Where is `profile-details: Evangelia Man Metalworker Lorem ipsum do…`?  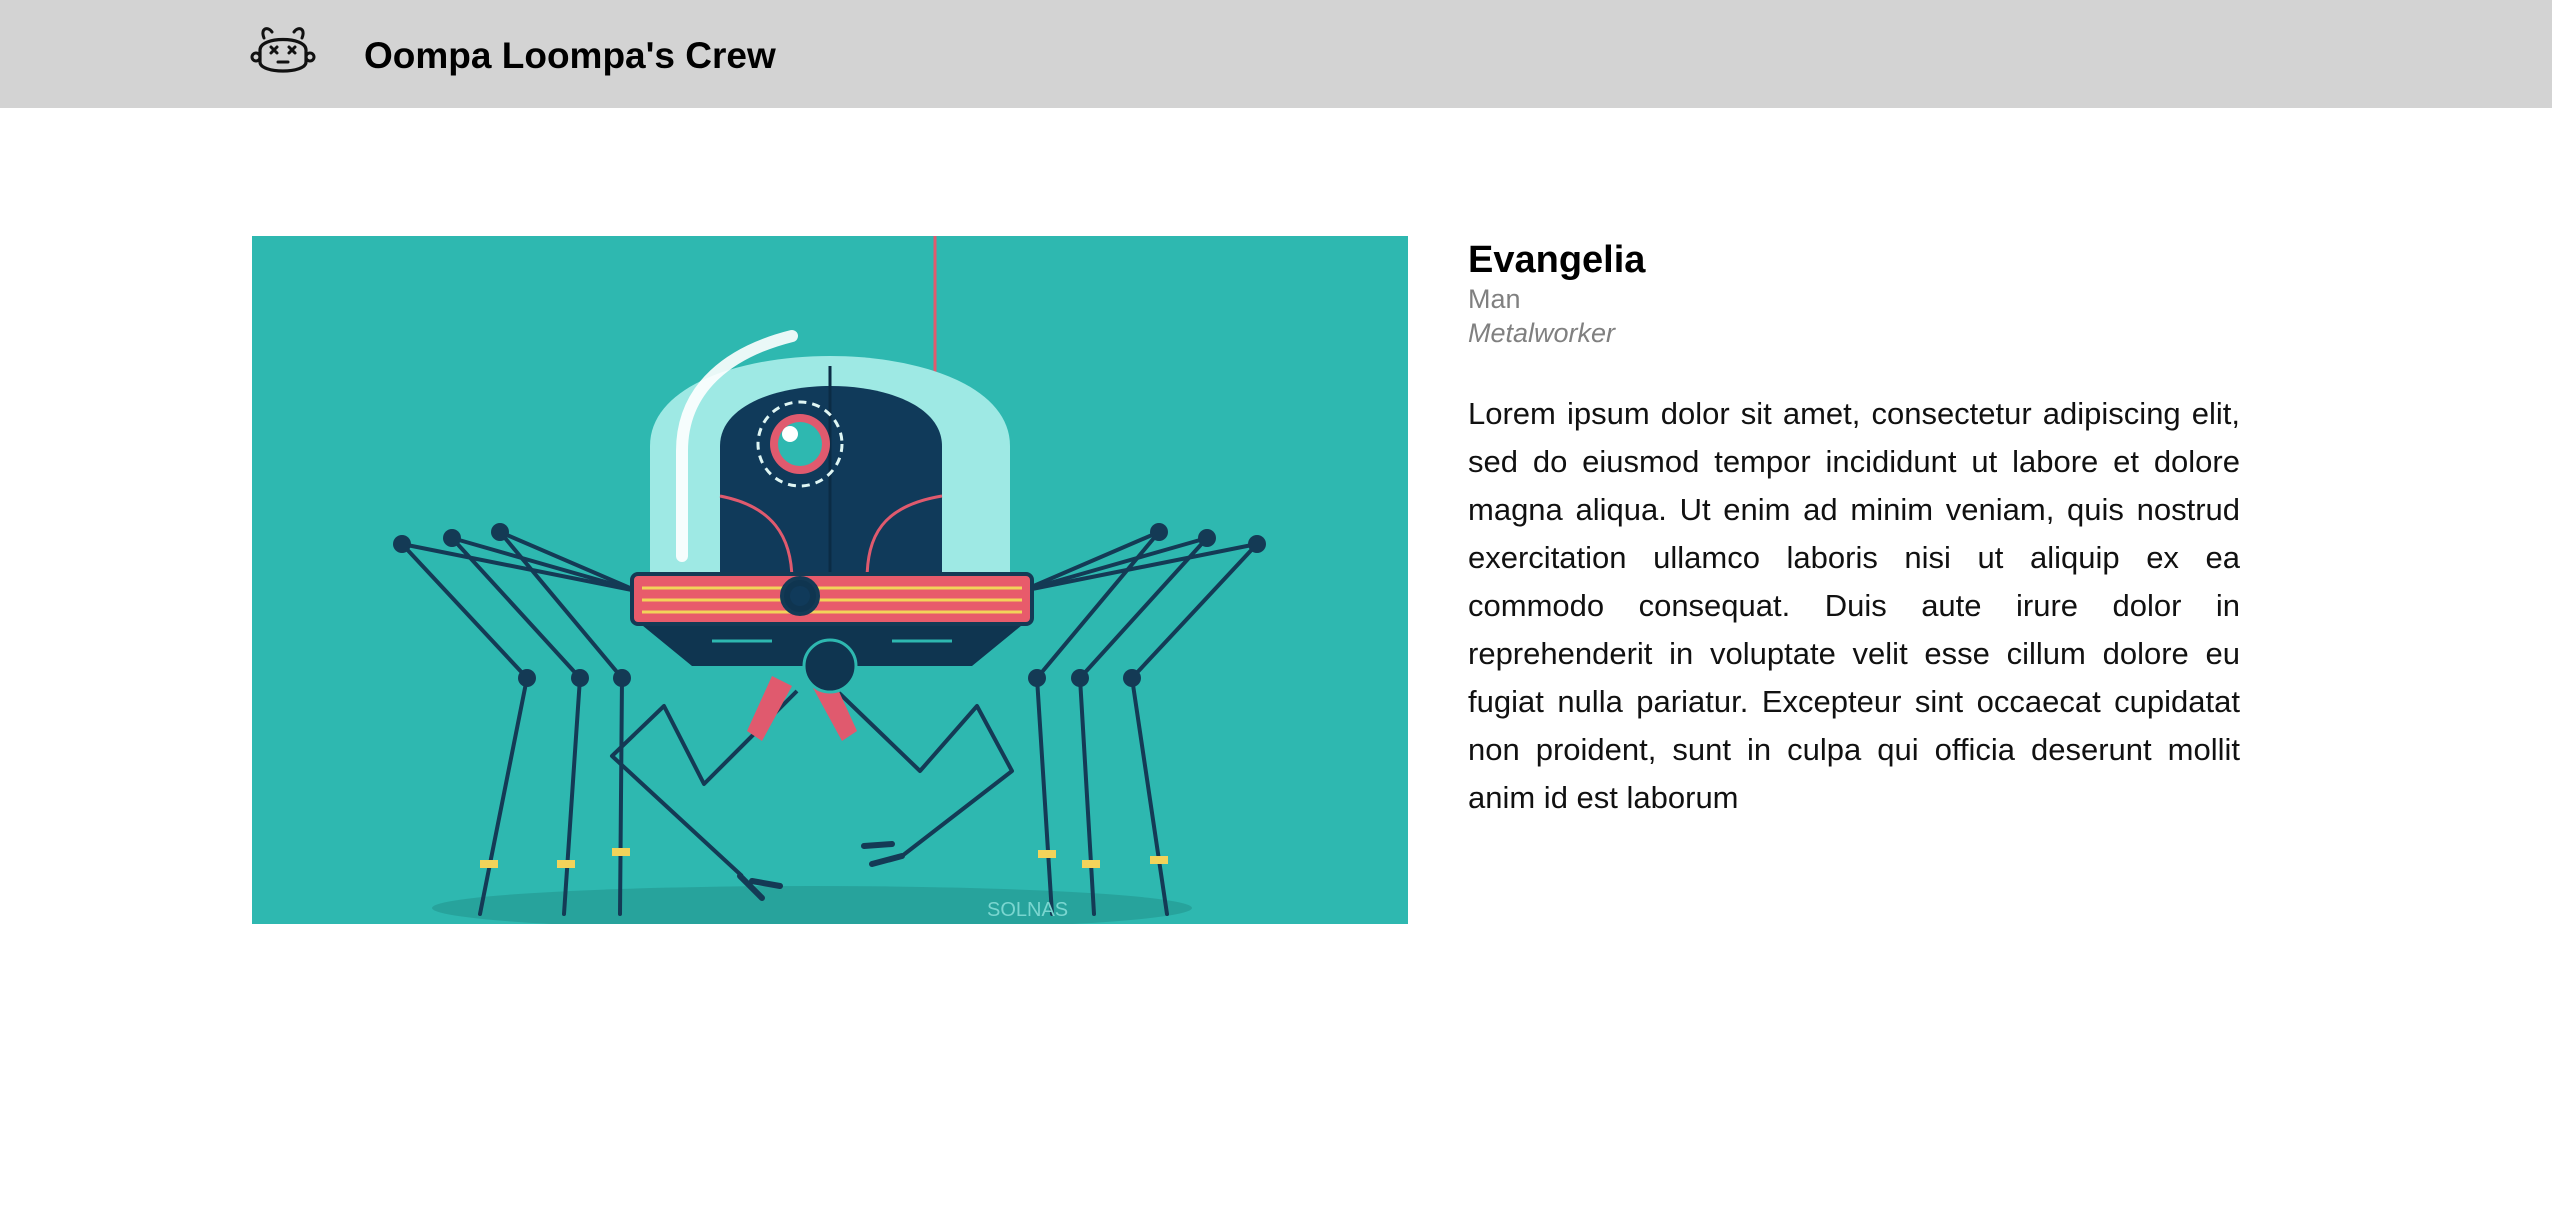 profile-details: Evangelia Man Metalworker Lorem ipsum do… is located at coordinates (1854, 529).